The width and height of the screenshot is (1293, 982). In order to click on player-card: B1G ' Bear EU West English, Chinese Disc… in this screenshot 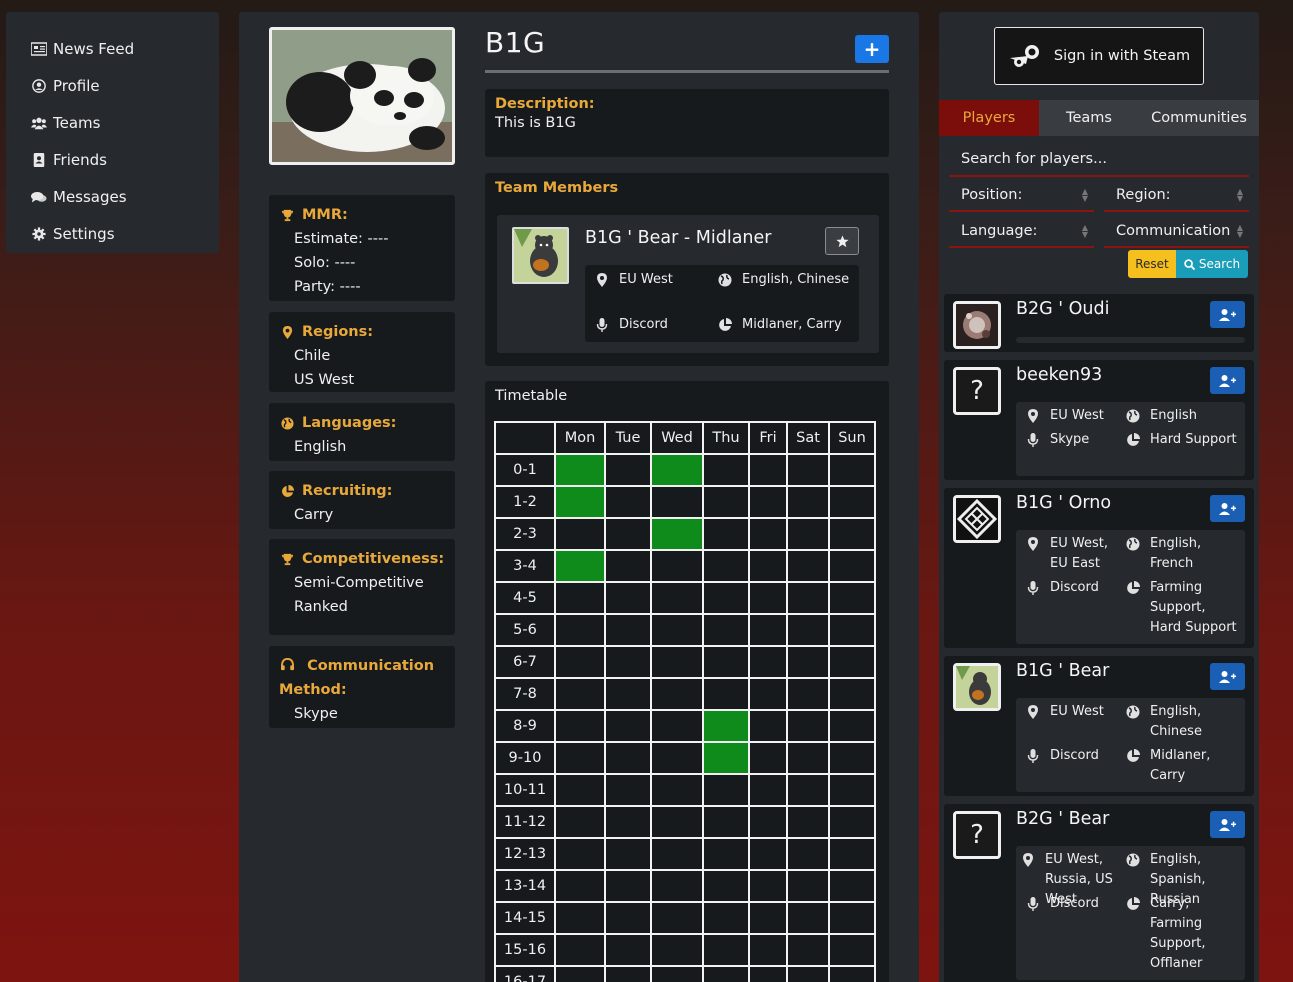, I will do `click(1099, 726)`.